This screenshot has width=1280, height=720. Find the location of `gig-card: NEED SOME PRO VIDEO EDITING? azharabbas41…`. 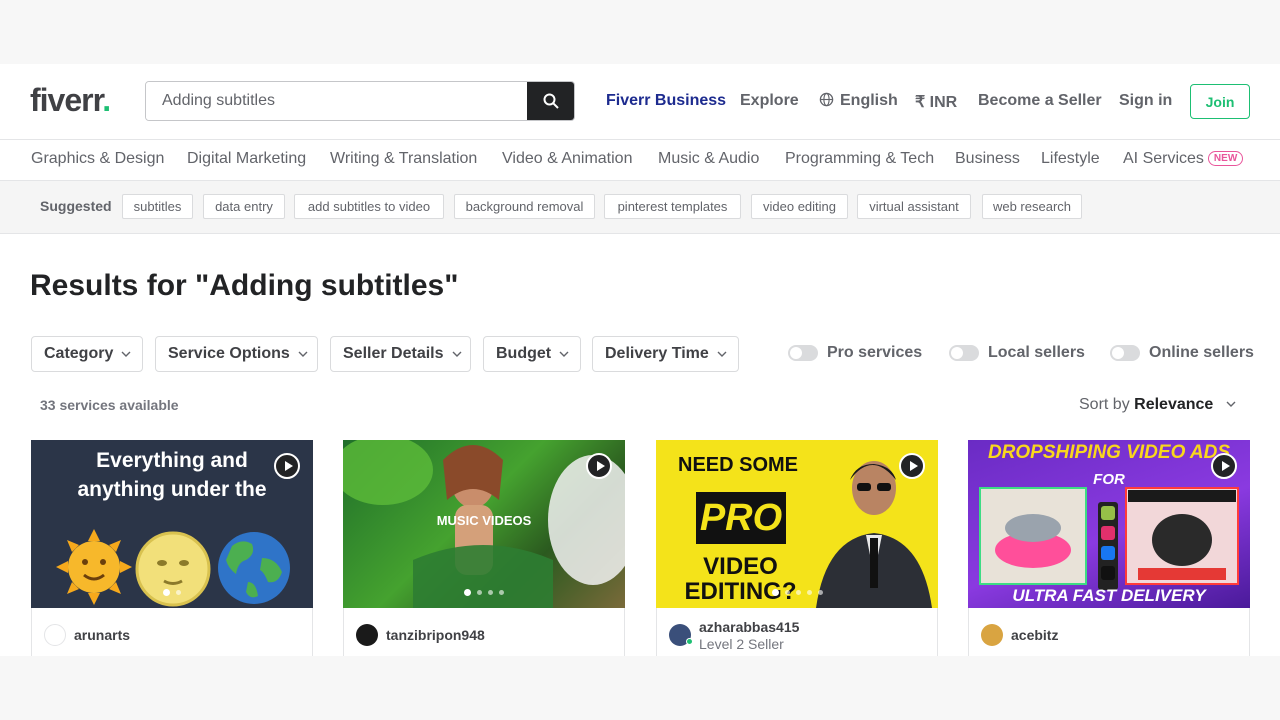

gig-card: NEED SOME PRO VIDEO EDITING? azharabbas41… is located at coordinates (797, 548).